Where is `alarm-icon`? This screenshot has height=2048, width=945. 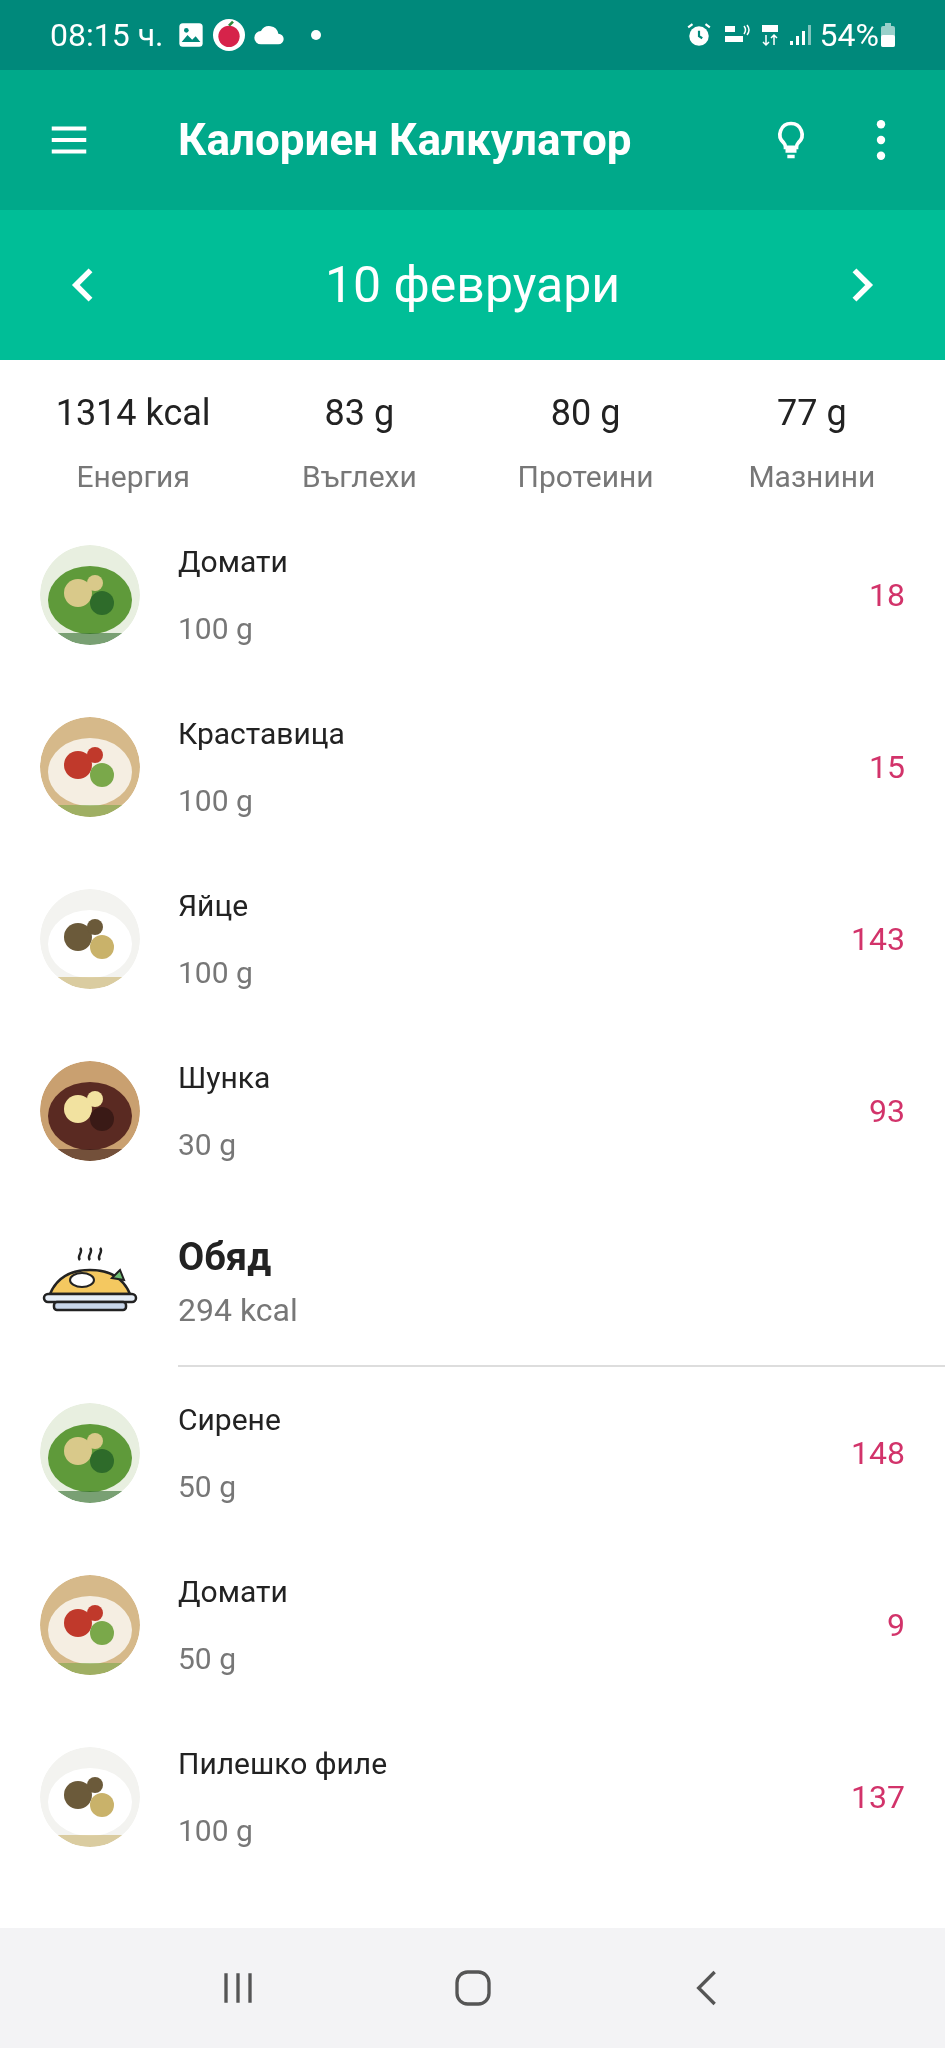 alarm-icon is located at coordinates (698, 35).